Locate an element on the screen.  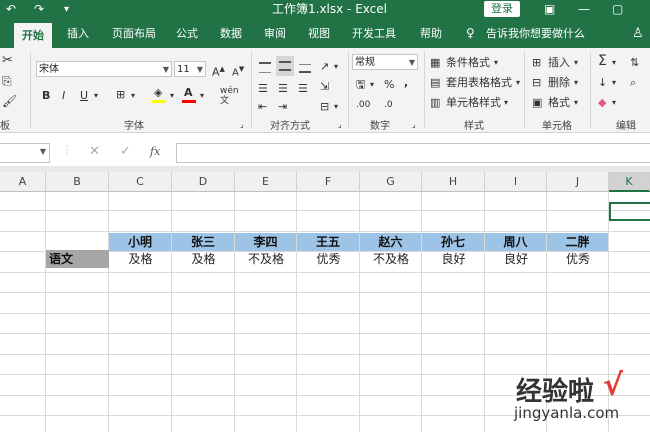
orientation-icon: ↗ is located at coordinates (324, 67).